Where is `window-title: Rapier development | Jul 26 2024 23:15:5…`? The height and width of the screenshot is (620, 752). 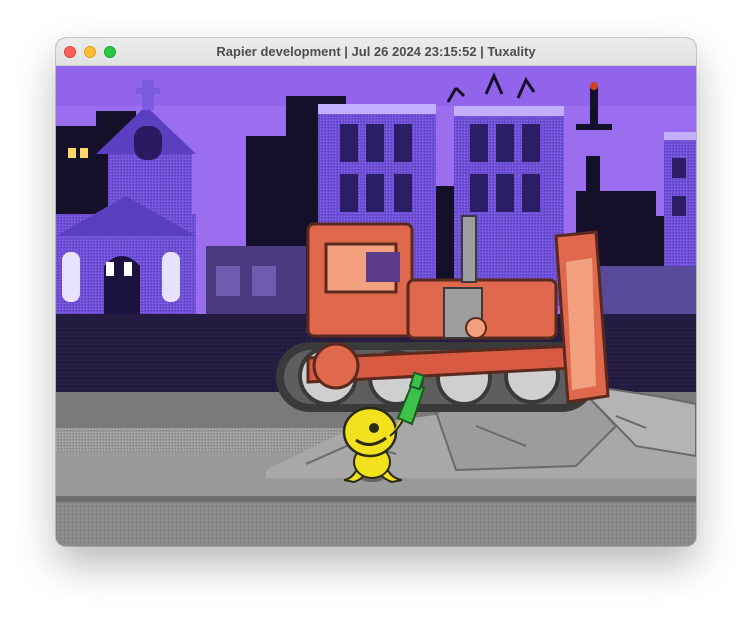 window-title: Rapier development | Jul 26 2024 23:15:5… is located at coordinates (376, 51).